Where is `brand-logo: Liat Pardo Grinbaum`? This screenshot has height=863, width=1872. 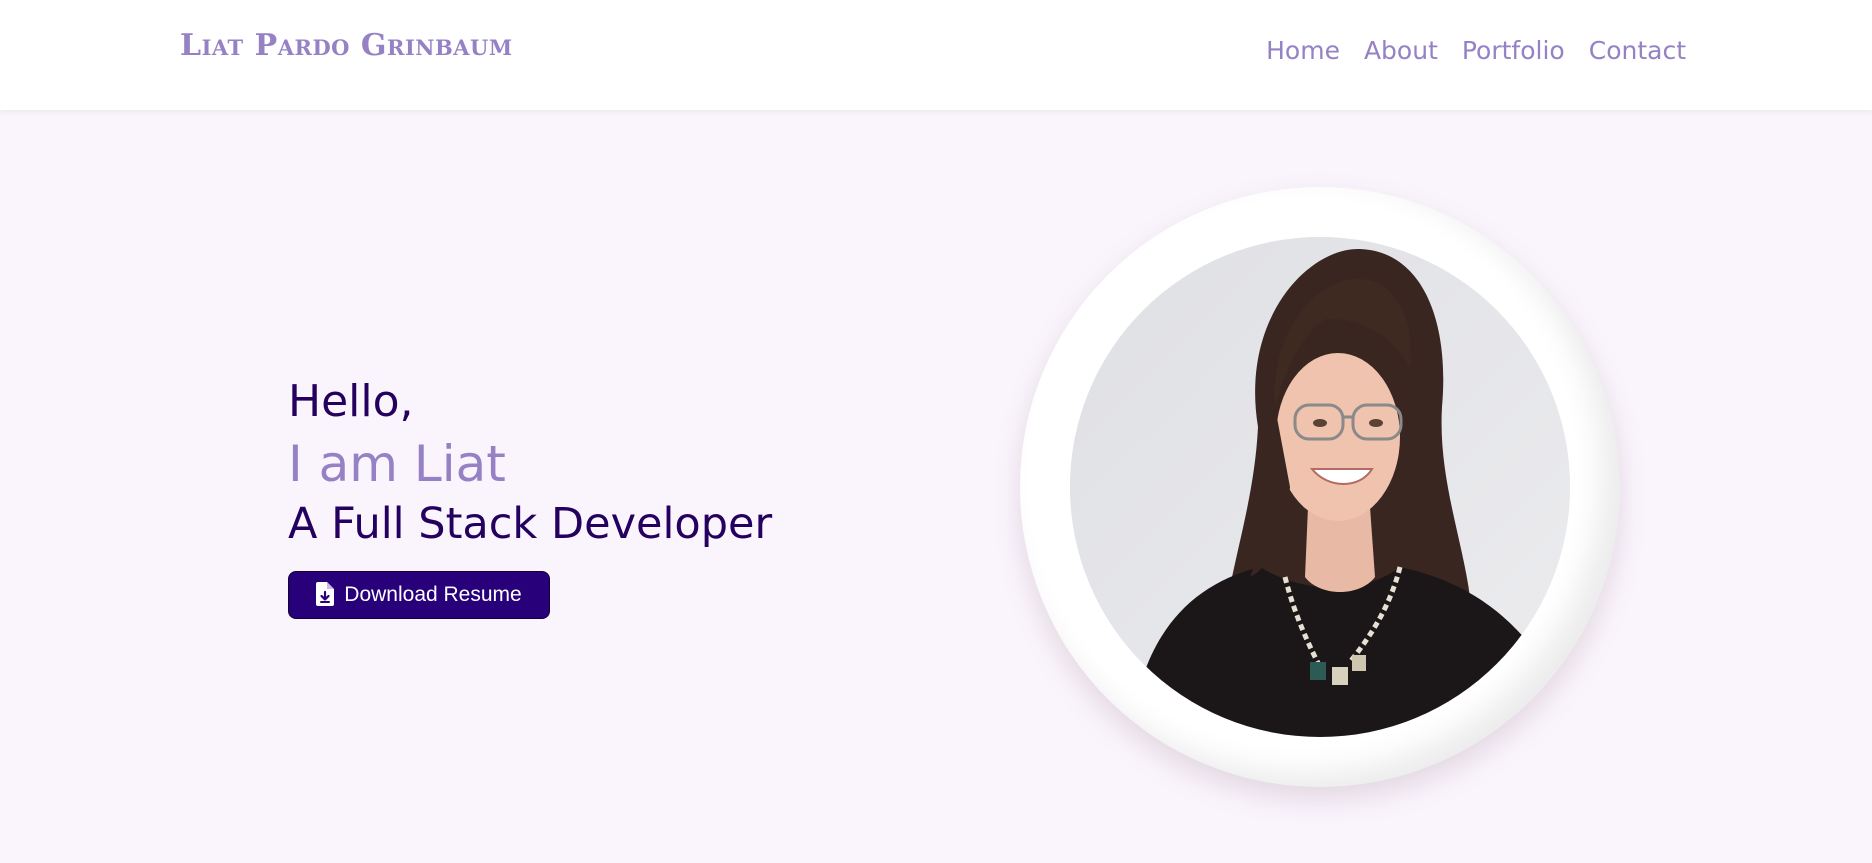
brand-logo: Liat Pardo Grinbaum is located at coordinates (346, 45).